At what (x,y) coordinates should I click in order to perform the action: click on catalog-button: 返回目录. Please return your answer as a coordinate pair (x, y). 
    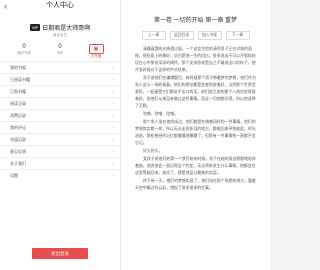
    Looking at the image, I should click on (181, 35).